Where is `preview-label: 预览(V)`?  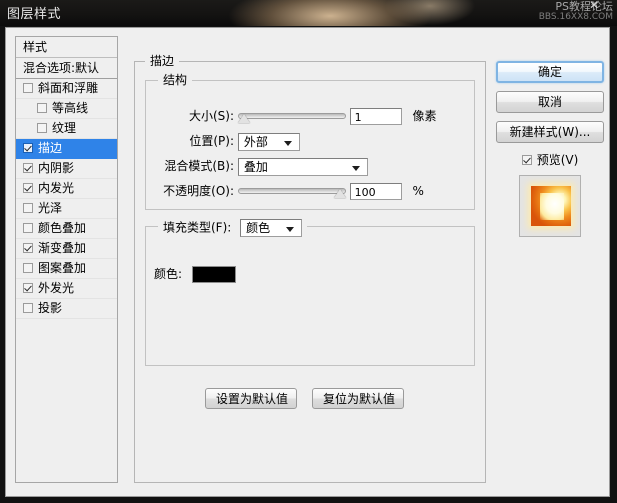 preview-label: 预览(V) is located at coordinates (557, 160).